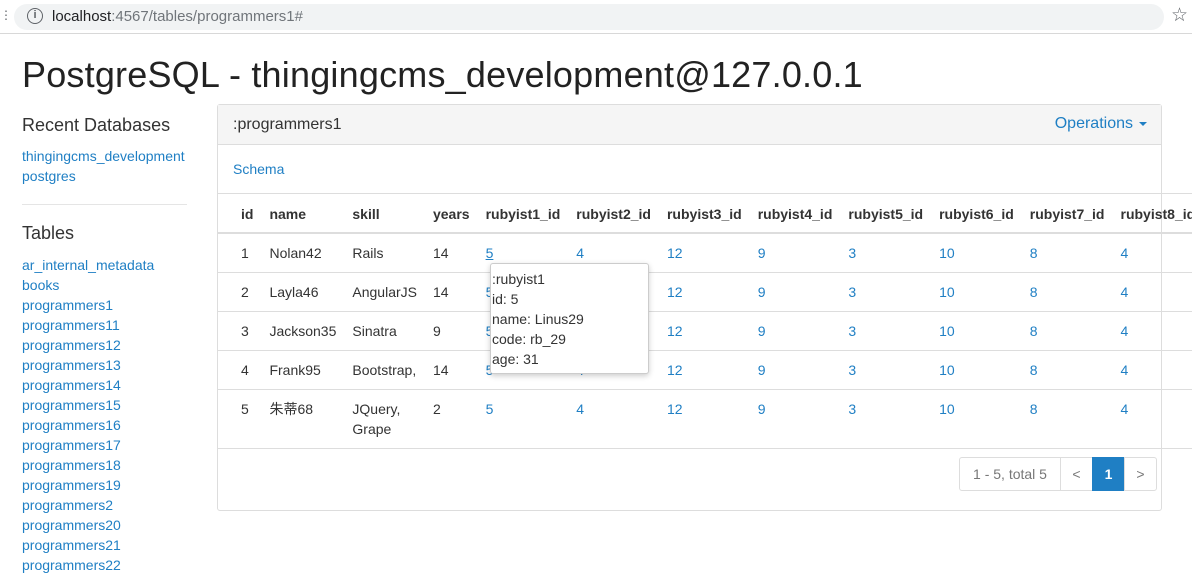 The width and height of the screenshot is (1192, 575). I want to click on cell-name: Nolan42, so click(302, 253).